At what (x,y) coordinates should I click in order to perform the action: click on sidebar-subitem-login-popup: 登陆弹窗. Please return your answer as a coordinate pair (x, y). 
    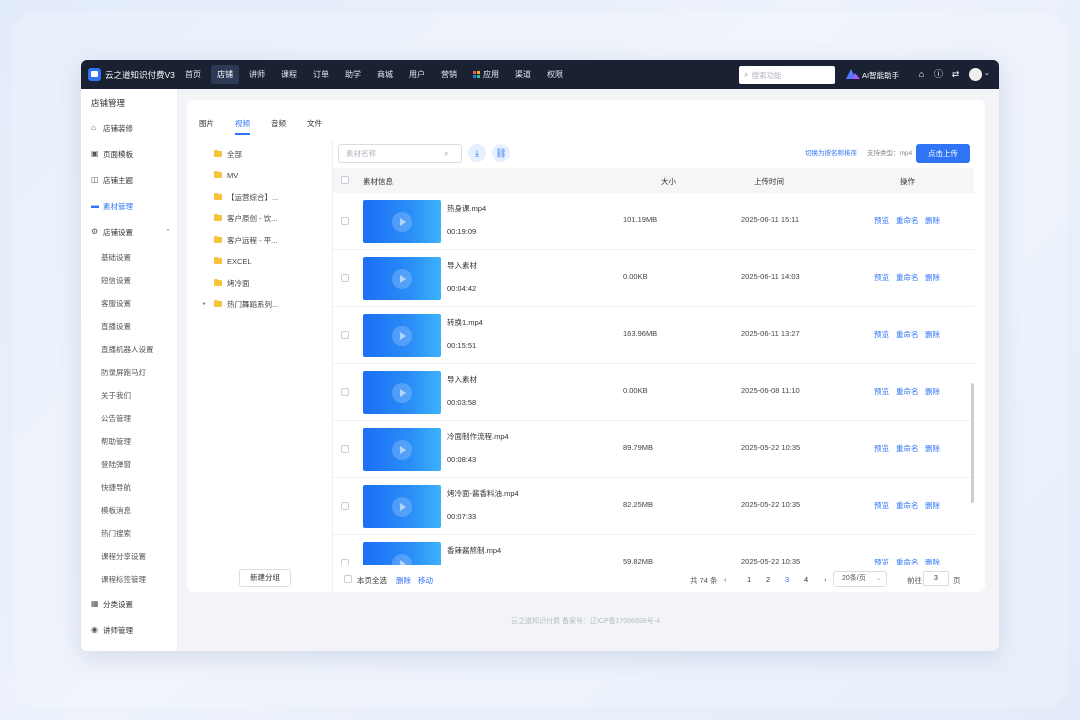
    Looking at the image, I should click on (116, 464).